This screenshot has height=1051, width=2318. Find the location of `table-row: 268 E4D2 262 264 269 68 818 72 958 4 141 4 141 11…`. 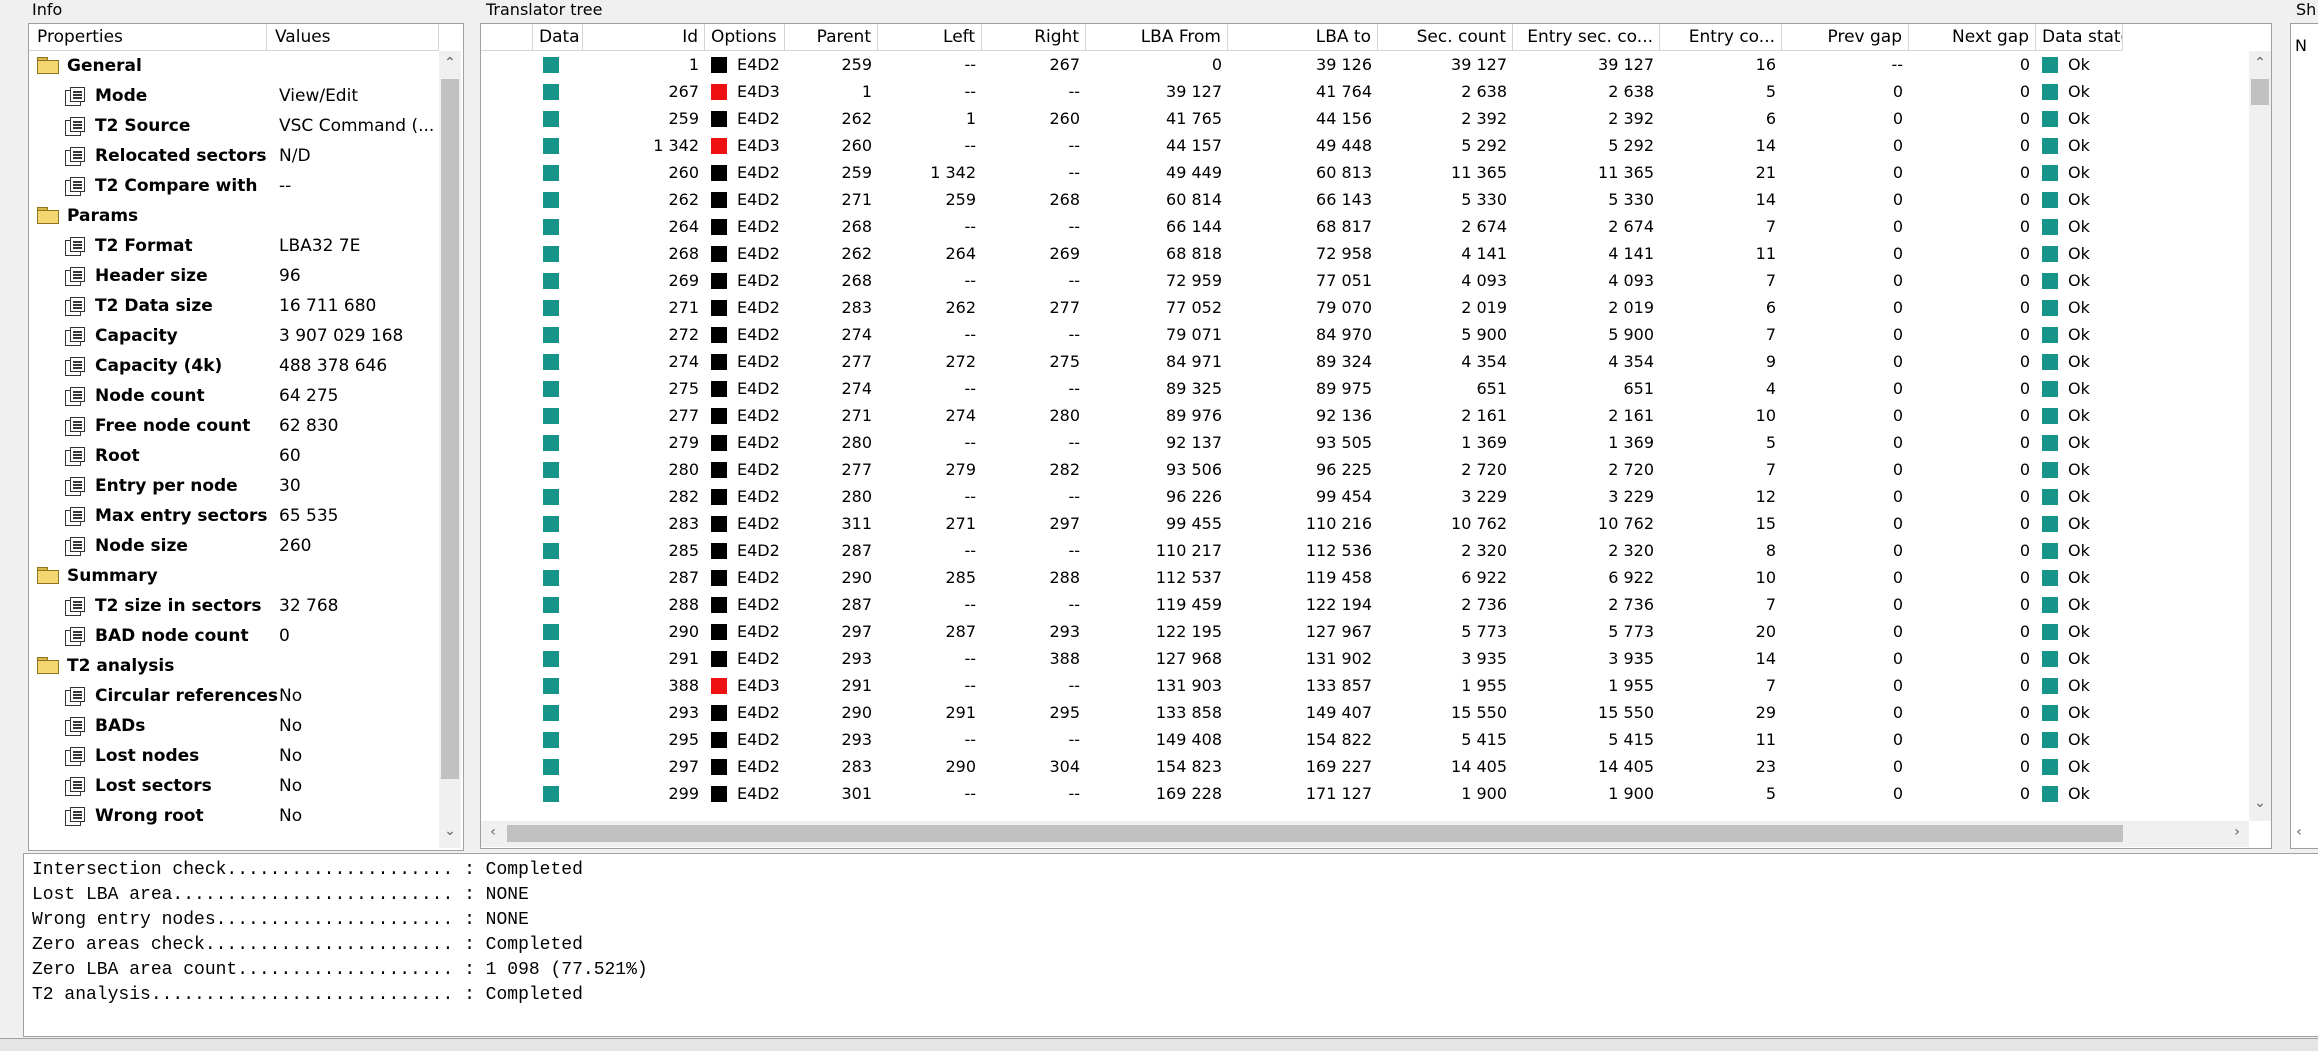

table-row: 268 E4D2 262 264 269 68 818 72 958 4 141 4 141 11… is located at coordinates (1366, 253).